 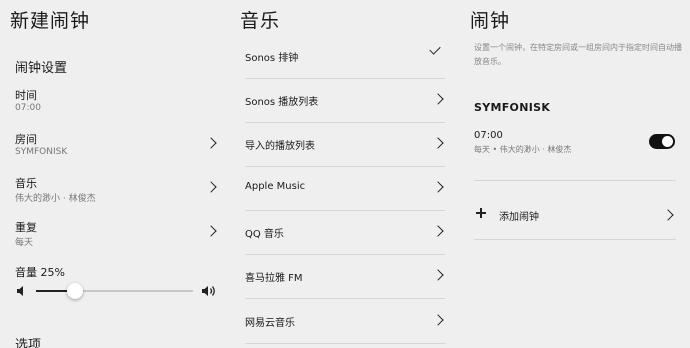 What do you see at coordinates (345, 65) in the screenshot?
I see `music-source-item: Sonos 排钟` at bounding box center [345, 65].